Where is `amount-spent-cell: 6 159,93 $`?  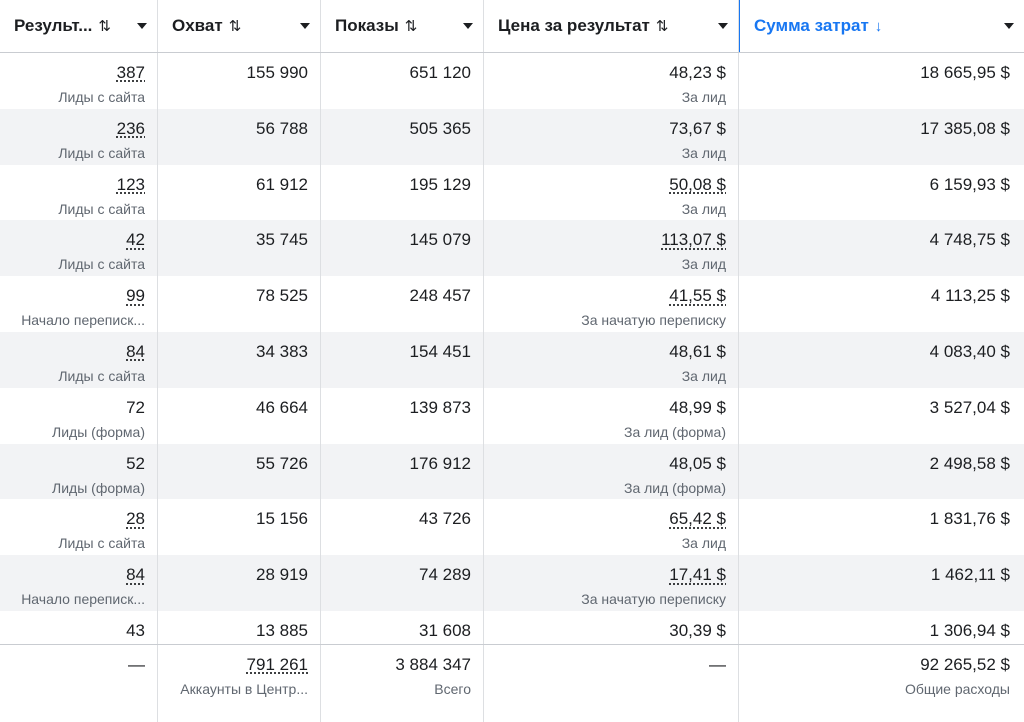 amount-spent-cell: 6 159,93 $ is located at coordinates (881, 193).